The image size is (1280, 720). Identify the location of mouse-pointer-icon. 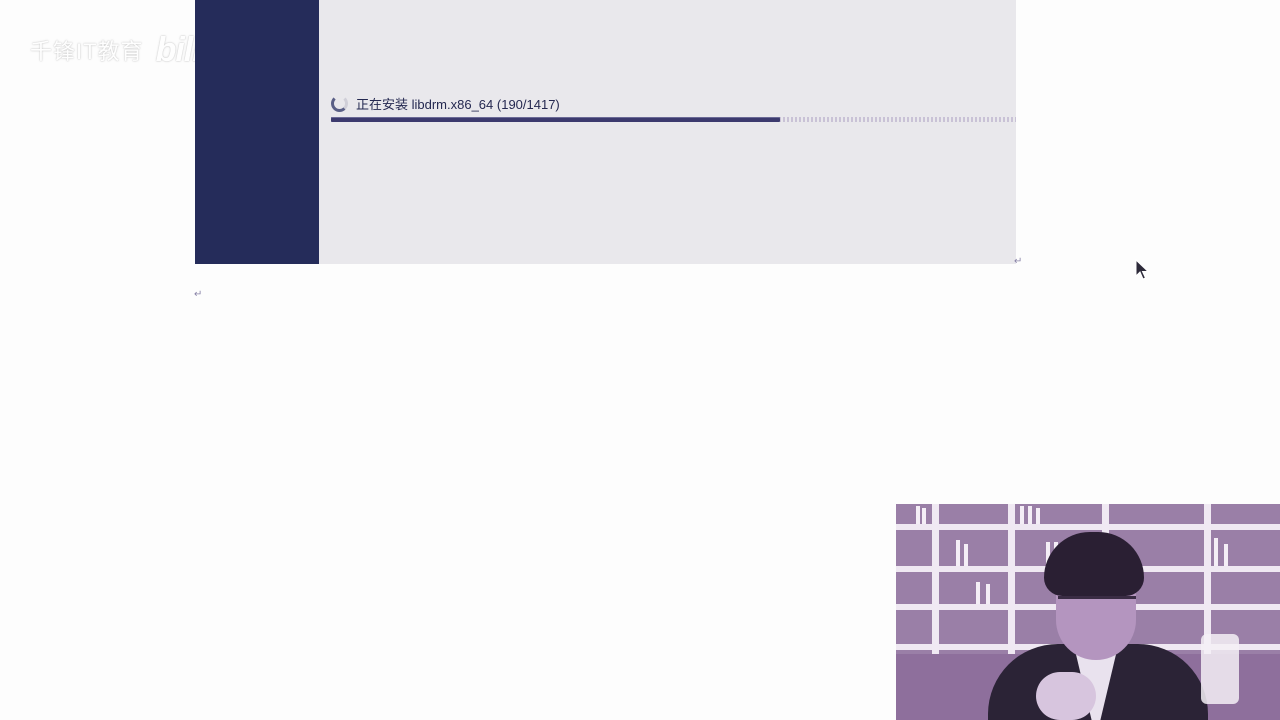
(1142, 269).